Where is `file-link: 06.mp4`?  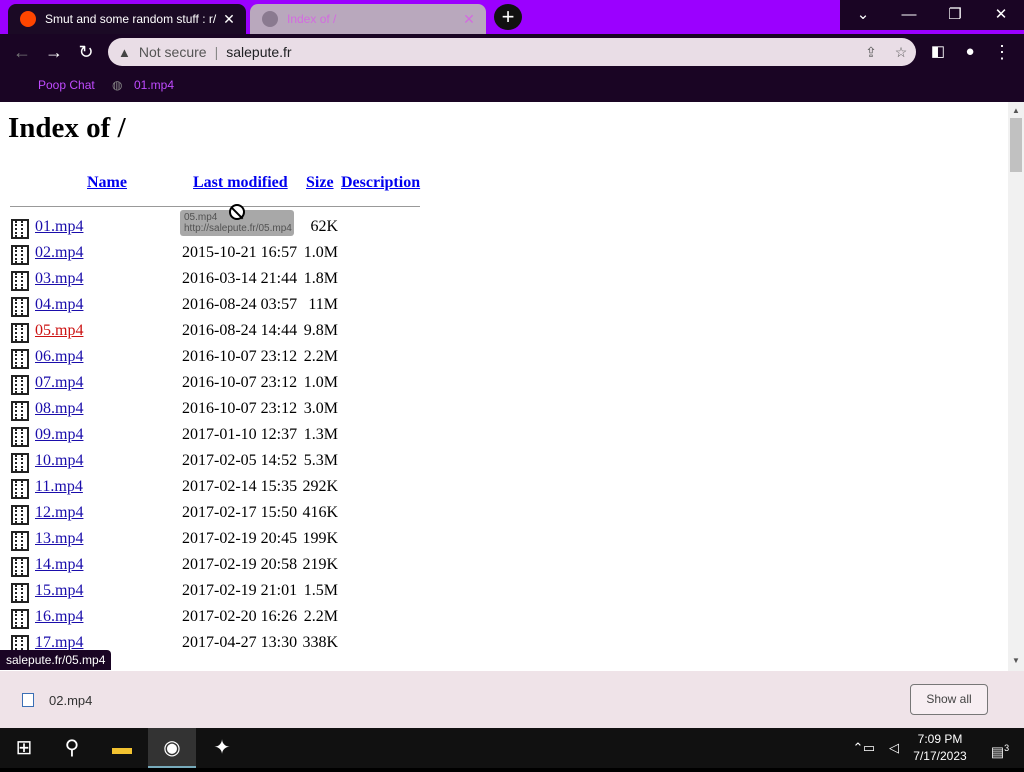
file-link: 06.mp4 is located at coordinates (59, 357).